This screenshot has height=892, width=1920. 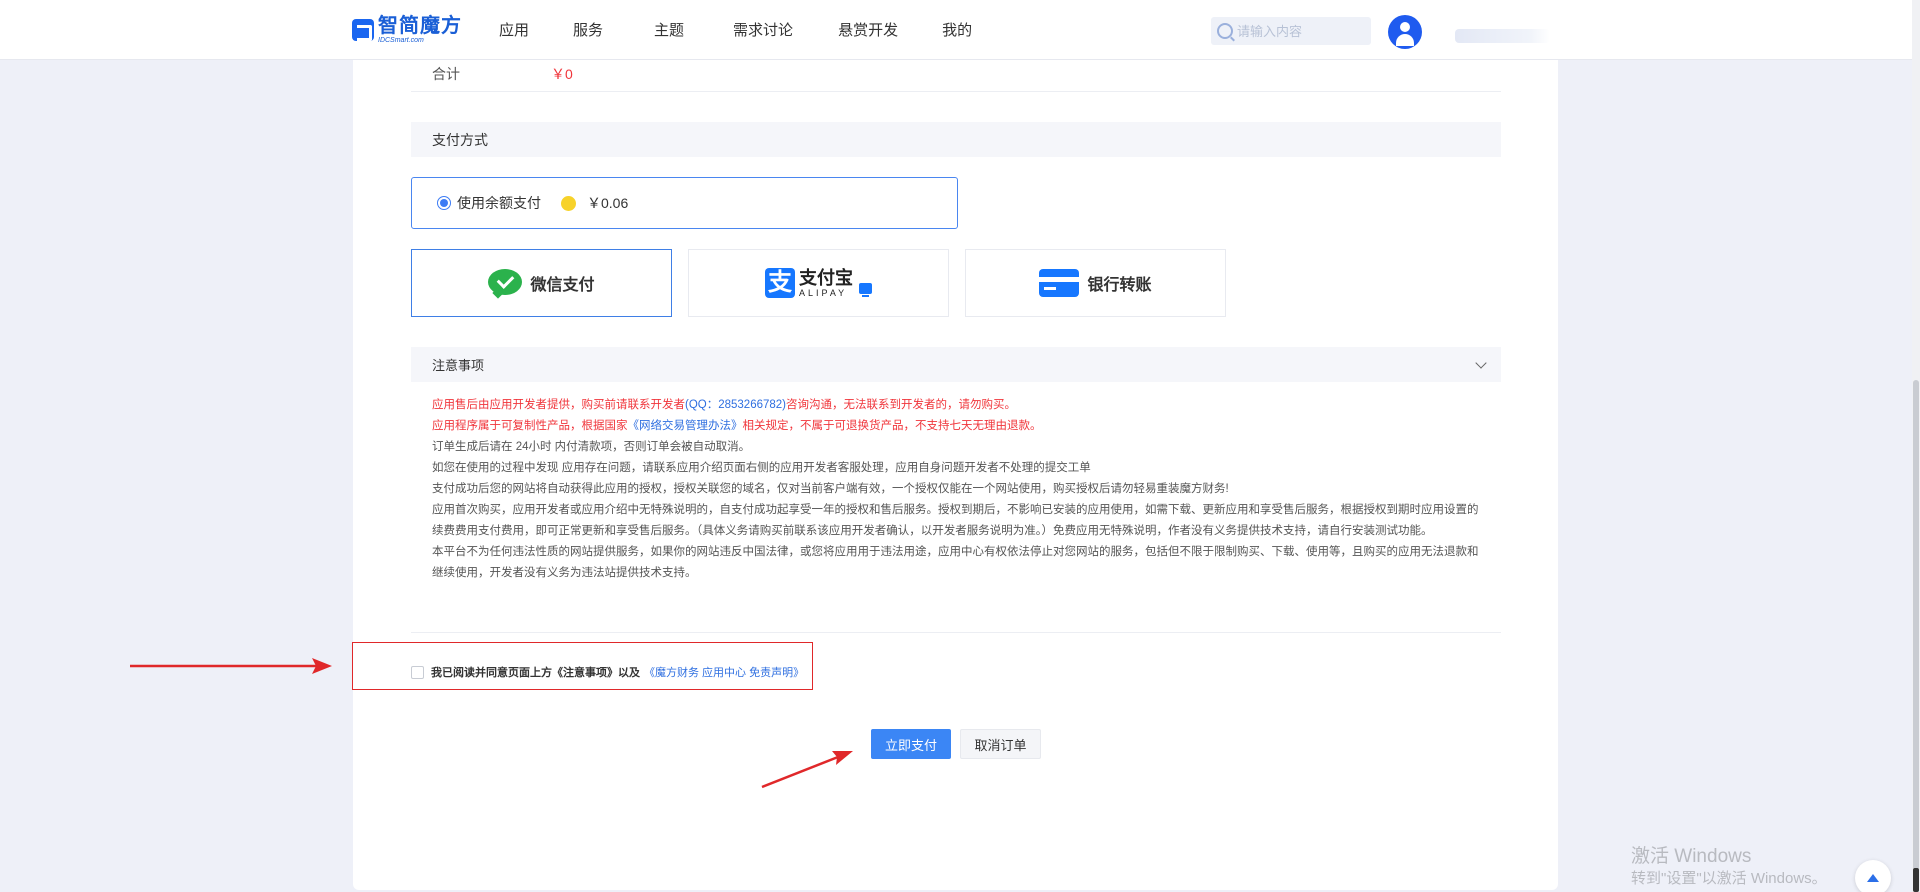 I want to click on search-box, so click(x=1291, y=31).